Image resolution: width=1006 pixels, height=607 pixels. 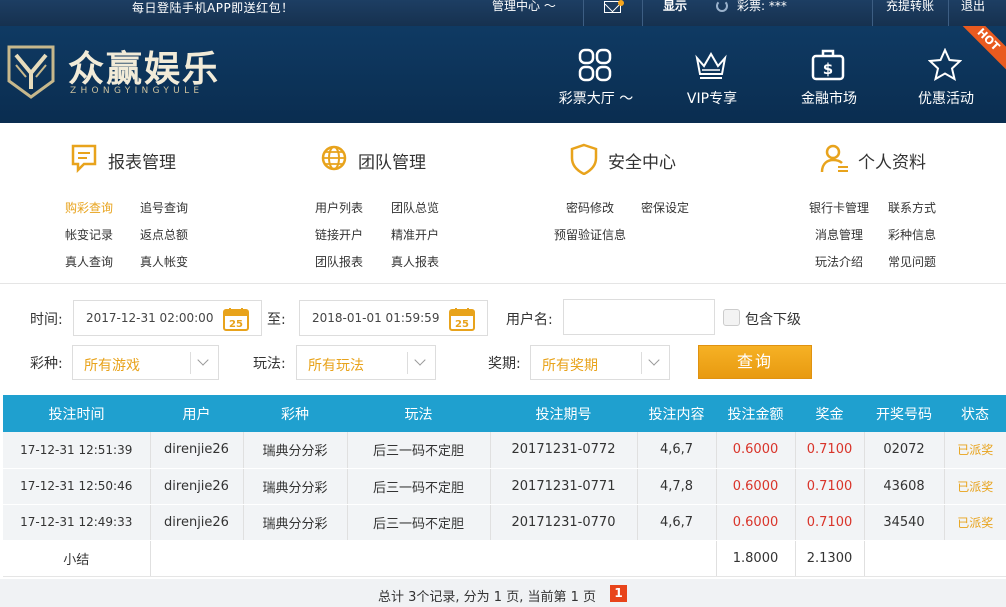 I want to click on user: direnjie26, so click(x=197, y=486).